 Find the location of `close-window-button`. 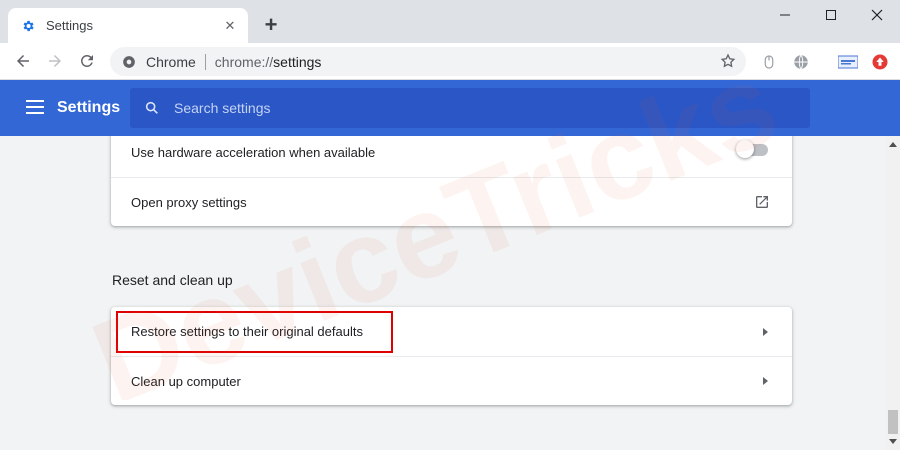

close-window-button is located at coordinates (877, 15).